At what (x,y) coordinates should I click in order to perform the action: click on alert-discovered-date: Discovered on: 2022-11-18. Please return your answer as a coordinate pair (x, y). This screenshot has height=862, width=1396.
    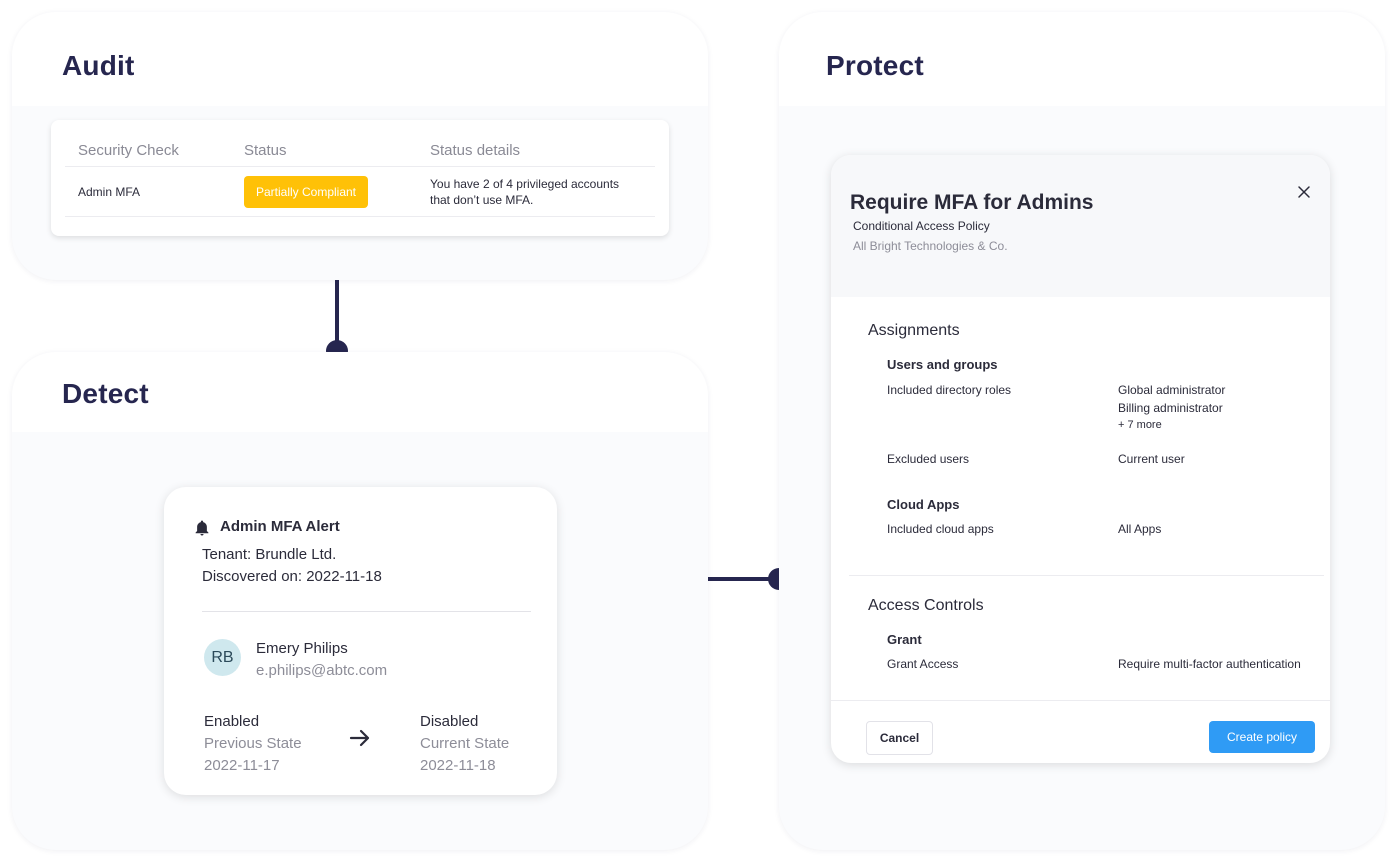
    Looking at the image, I should click on (292, 576).